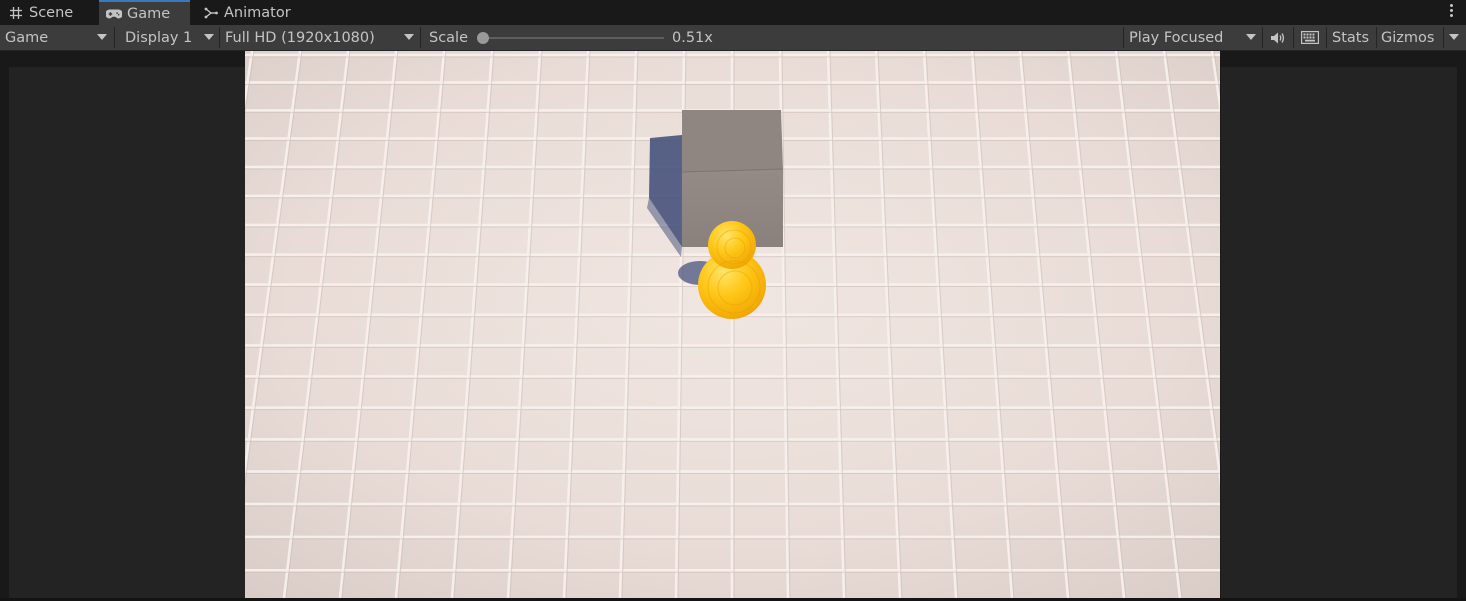 The width and height of the screenshot is (1466, 601). I want to click on view-mode-dropdown: Game, so click(56, 37).